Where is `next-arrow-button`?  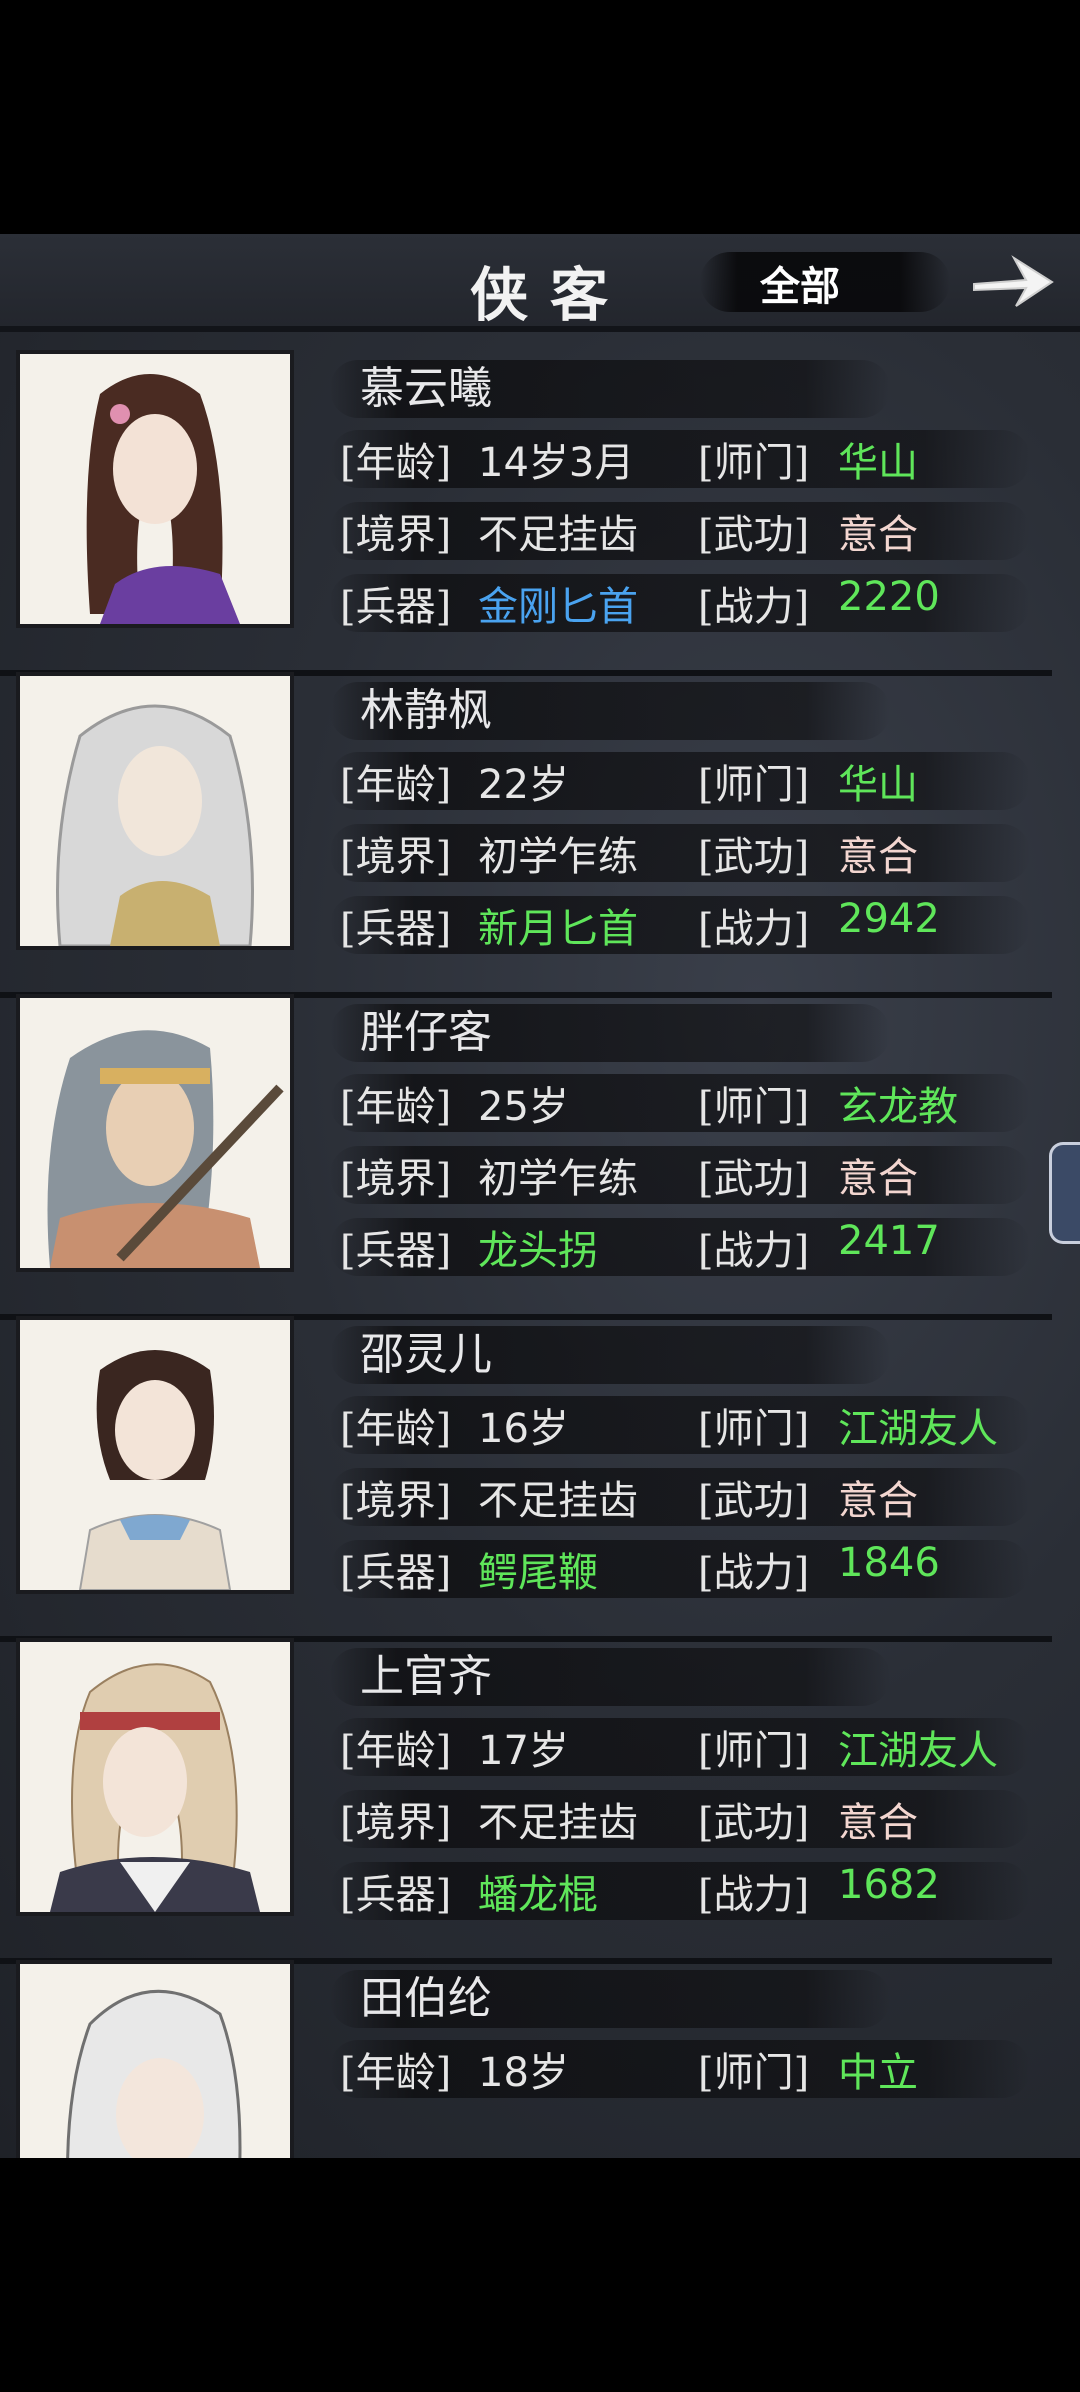 next-arrow-button is located at coordinates (1013, 281).